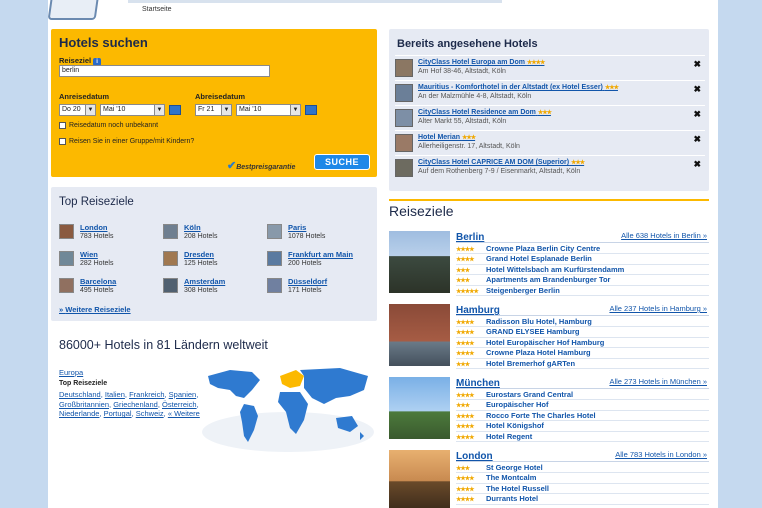 This screenshot has height=508, width=762. I want to click on arrival-day-select: Do 20 ▼, so click(77, 110).